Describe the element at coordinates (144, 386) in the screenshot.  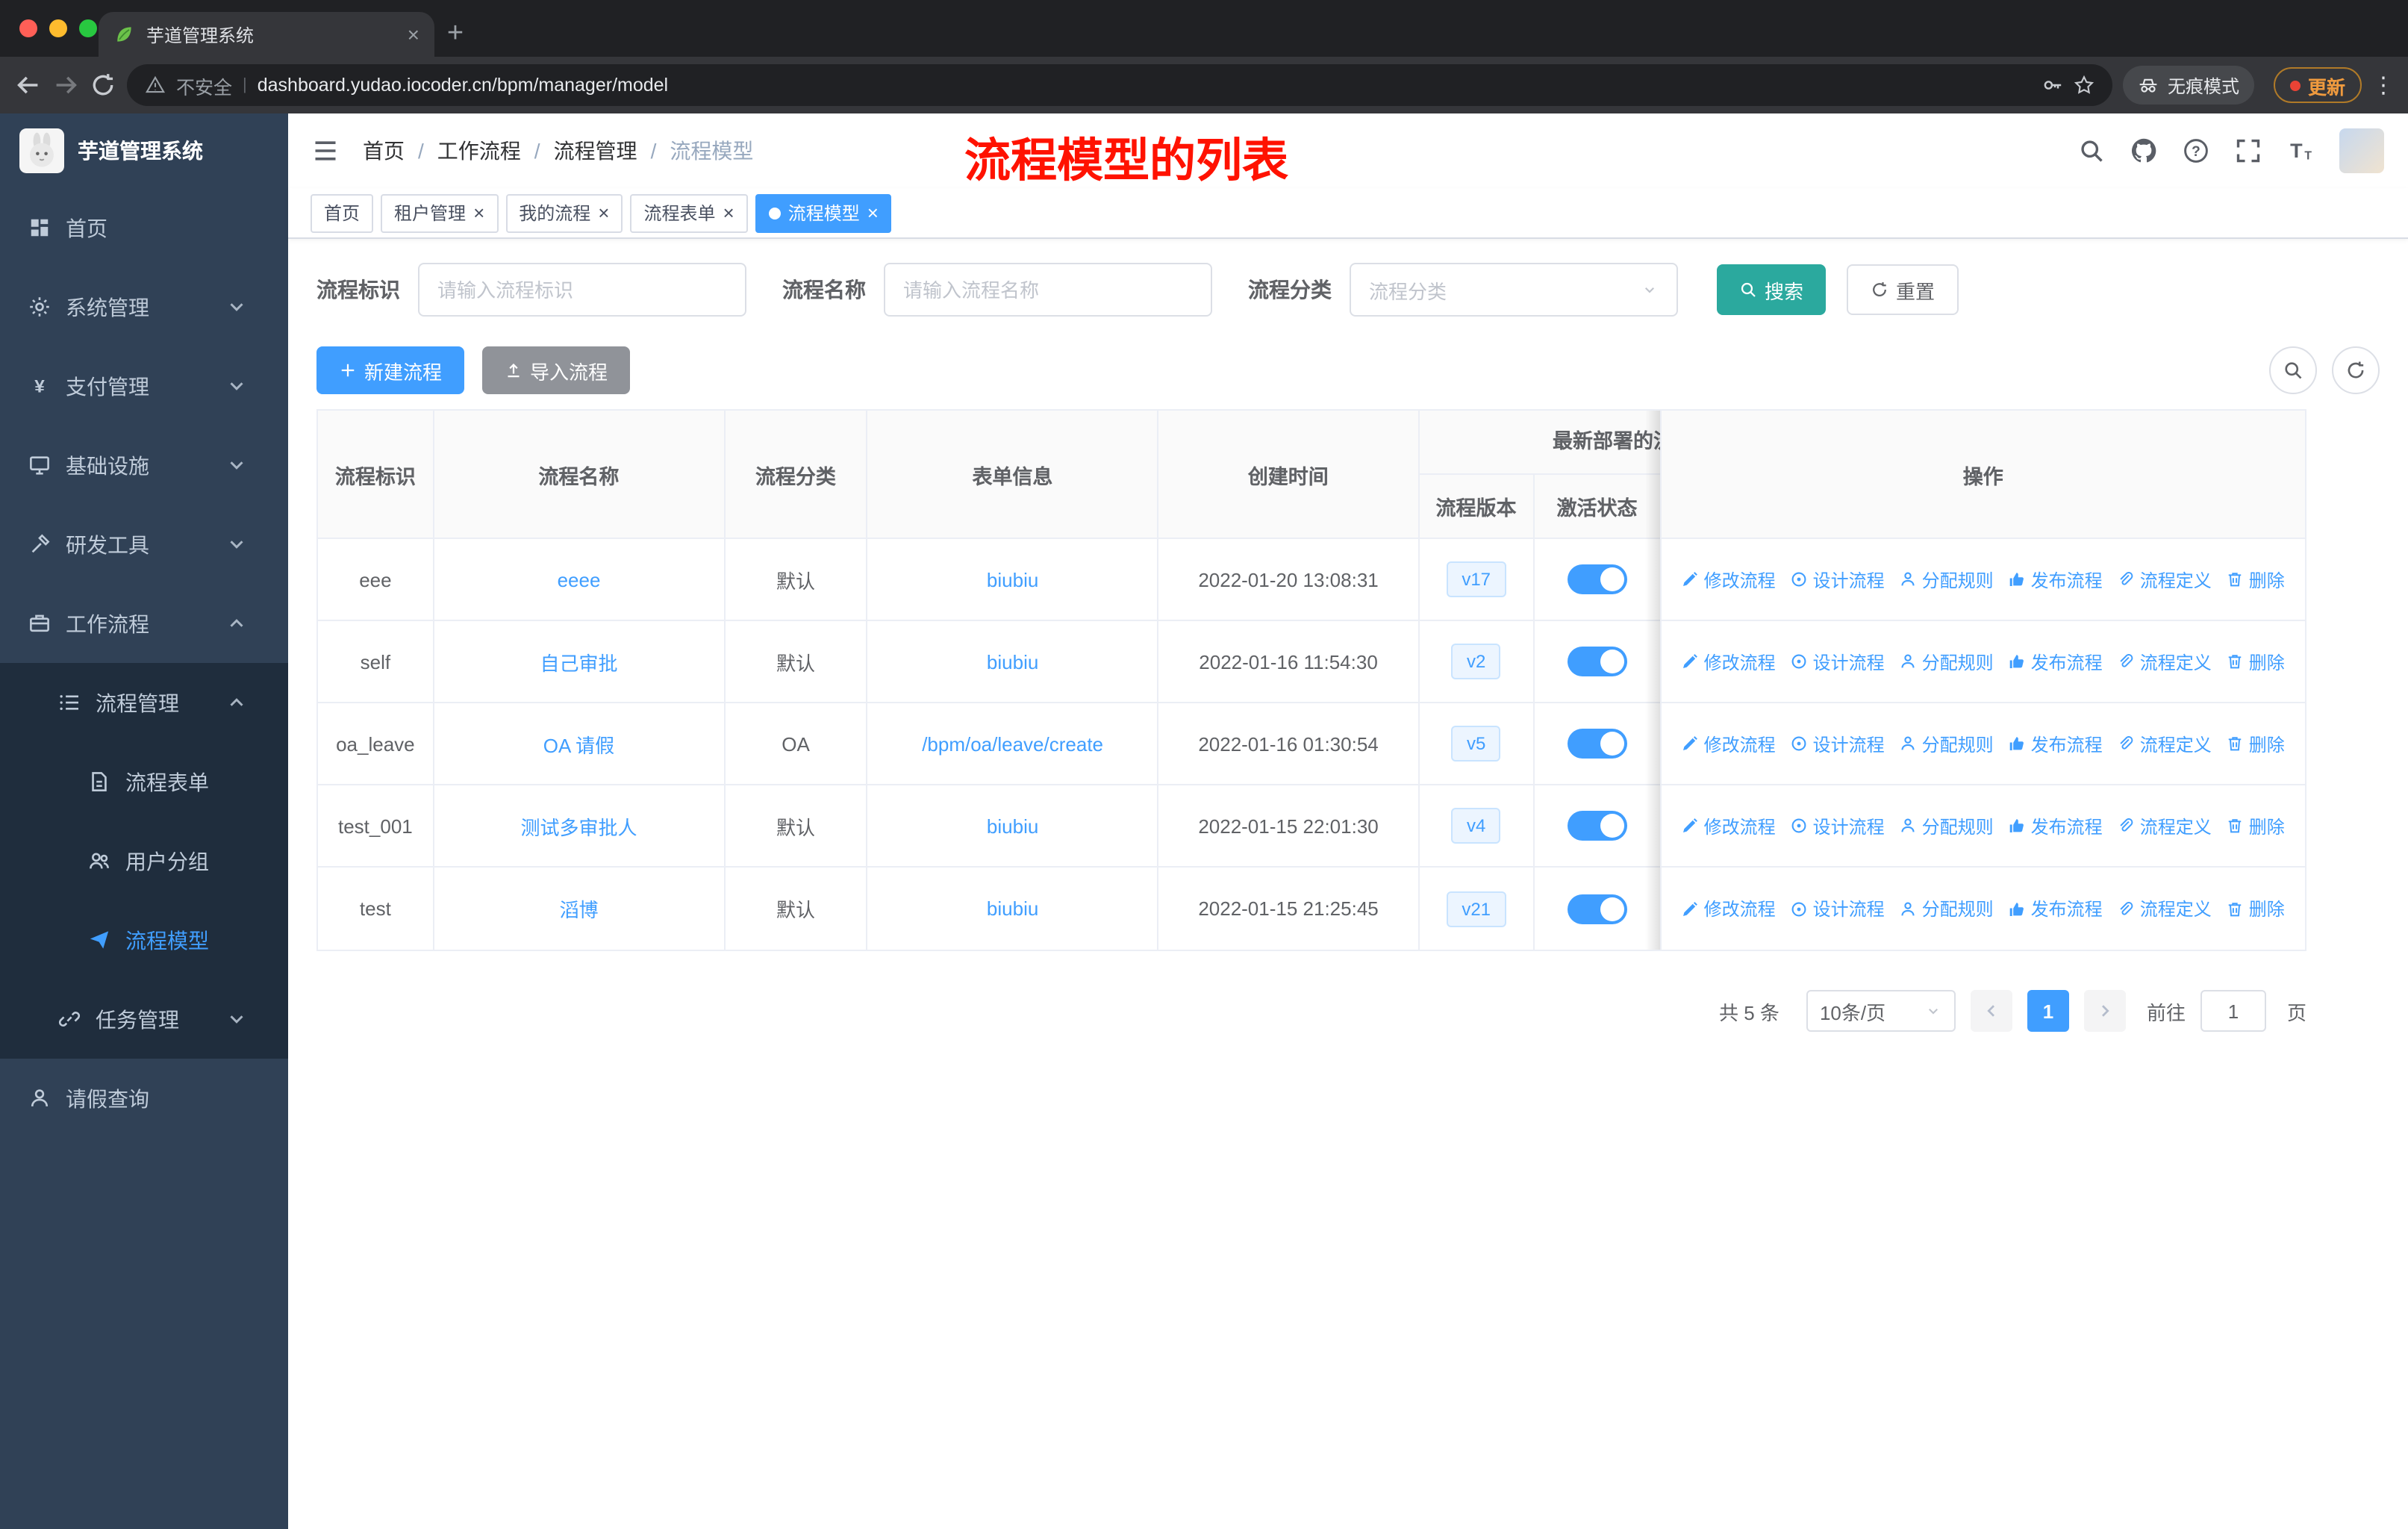
I see `sidebar-item-payment-mgmt: ¥ 支付管理` at that location.